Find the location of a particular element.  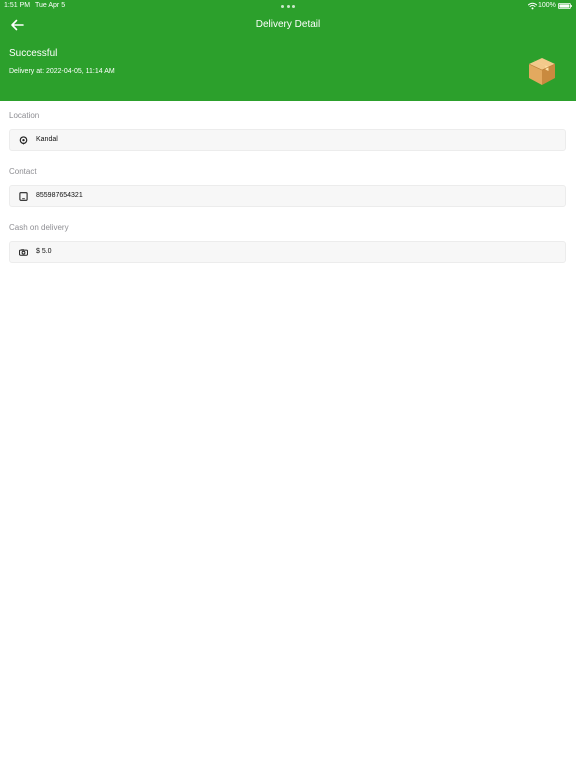

phone-icon is located at coordinates (23, 196).